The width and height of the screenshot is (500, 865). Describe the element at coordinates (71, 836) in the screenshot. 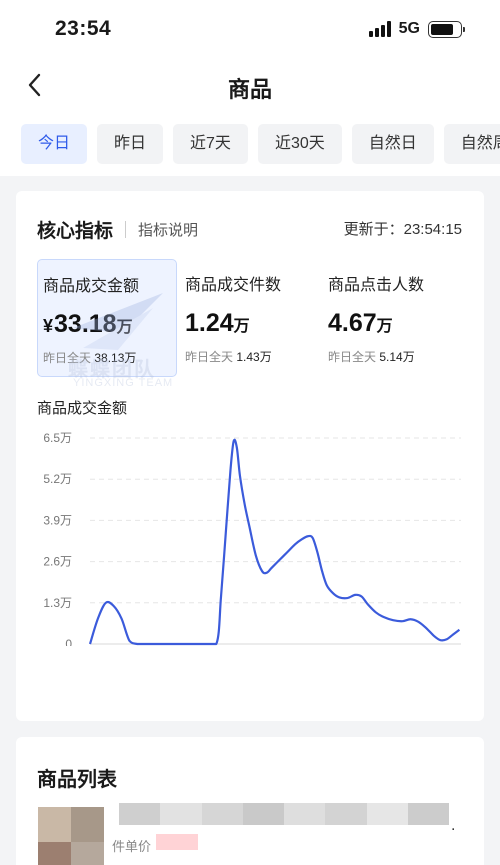

I see `product-thumbnail` at that location.